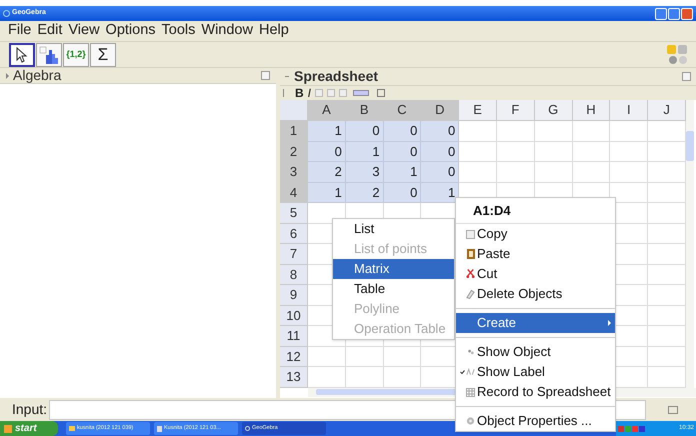 This screenshot has width=696, height=436. What do you see at coordinates (365, 172) in the screenshot?
I see `table-cell: 3` at bounding box center [365, 172].